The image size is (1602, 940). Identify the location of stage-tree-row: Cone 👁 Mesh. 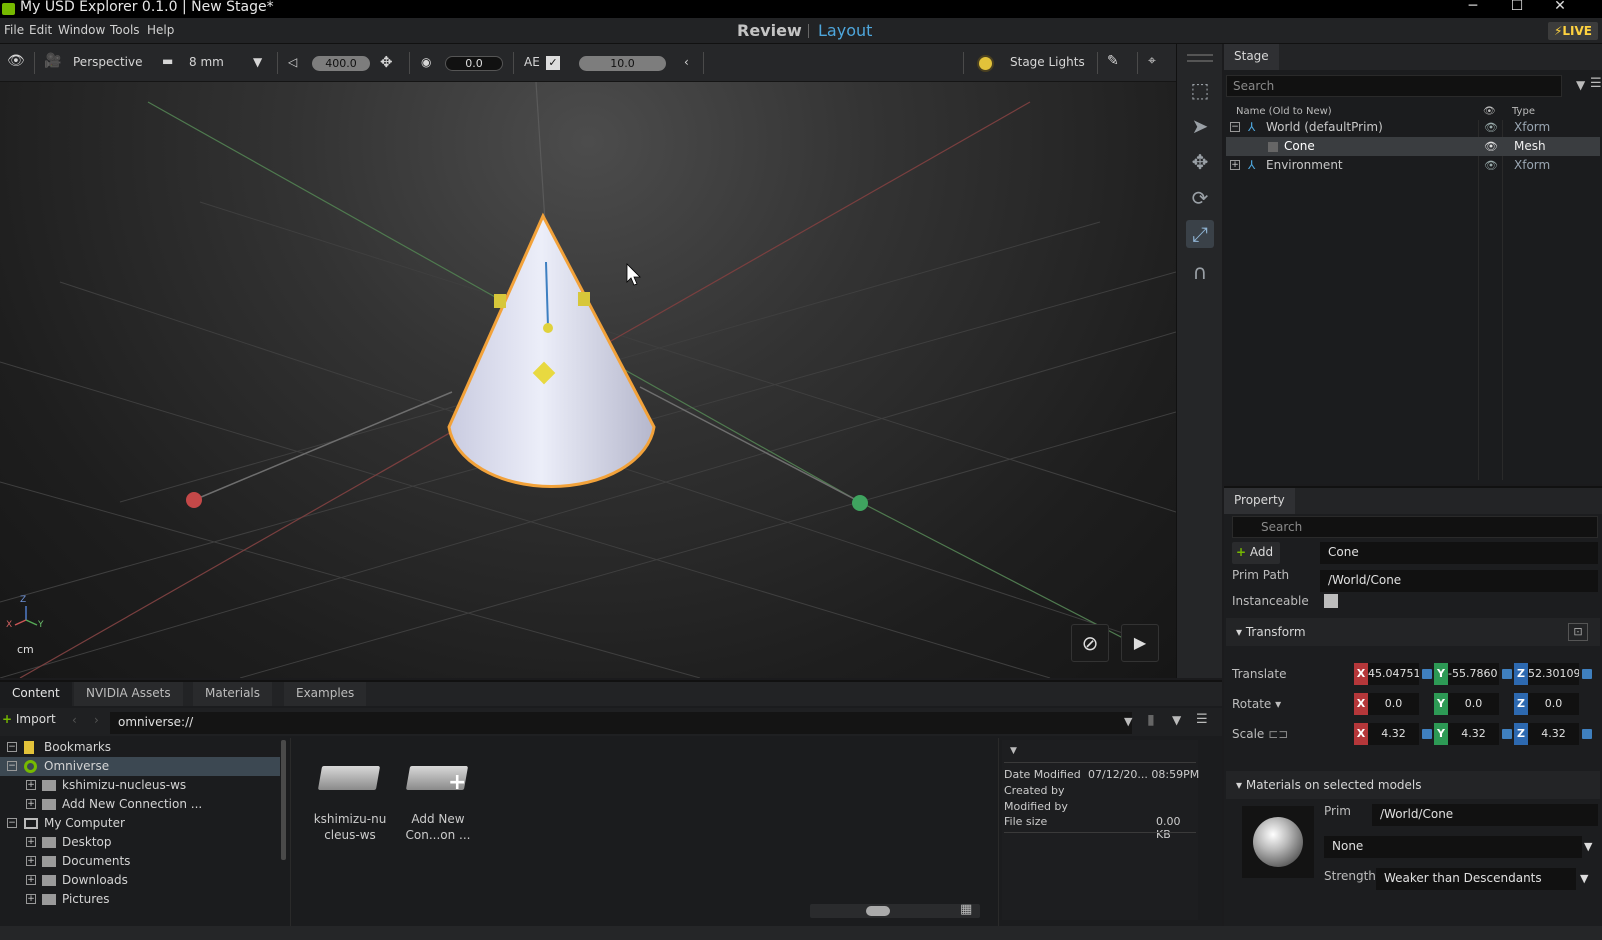
(1413, 146).